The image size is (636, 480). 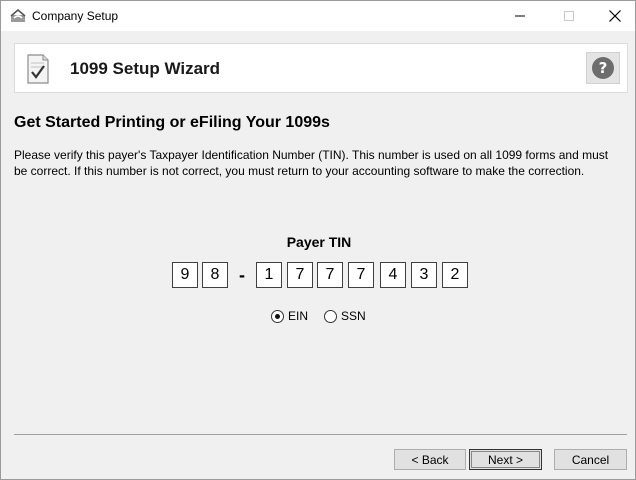 I want to click on tin-digit: 2, so click(x=455, y=275).